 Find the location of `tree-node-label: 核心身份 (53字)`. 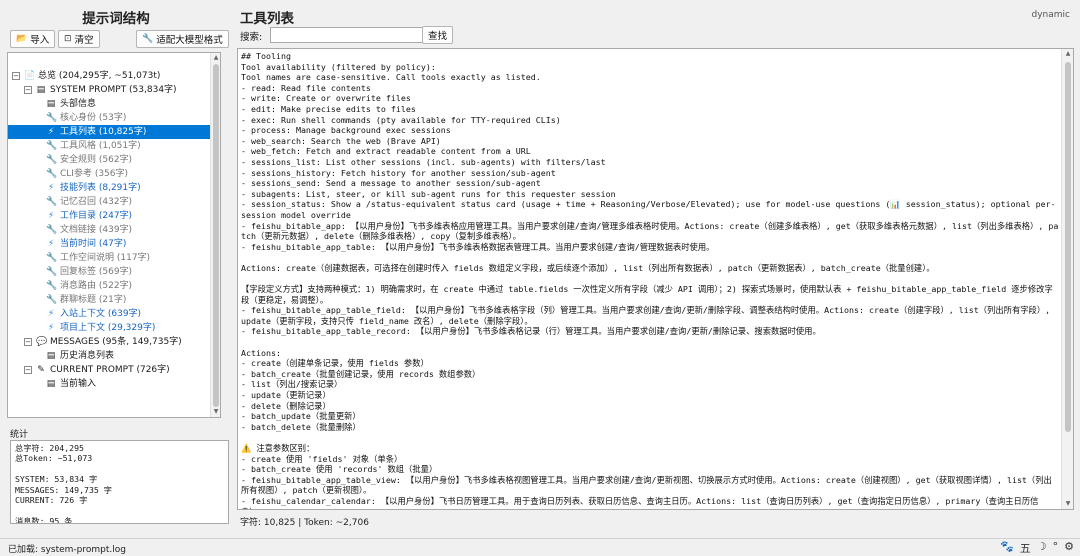

tree-node-label: 核心身份 (53字) is located at coordinates (93, 118).